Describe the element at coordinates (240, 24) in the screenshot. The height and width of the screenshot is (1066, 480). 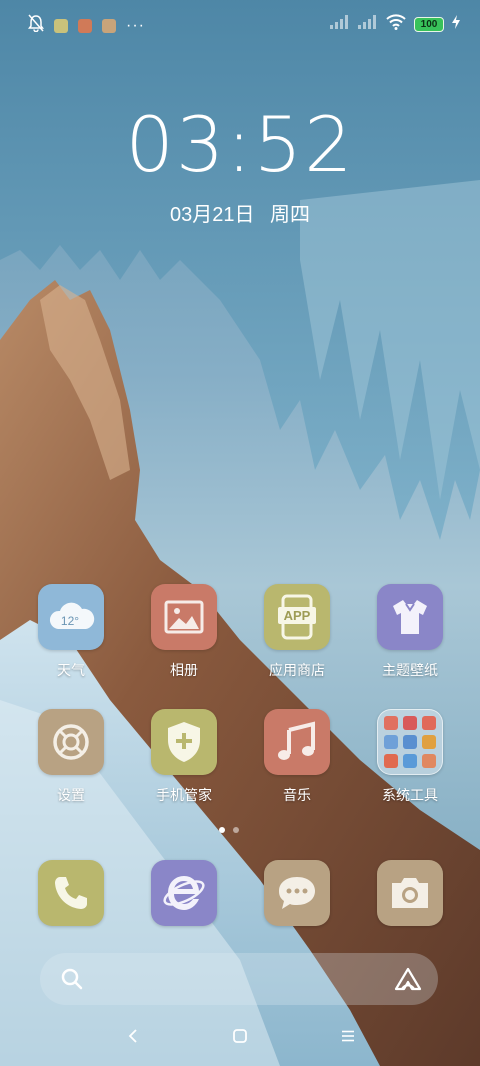
I see `status-bar: ··· 100` at that location.